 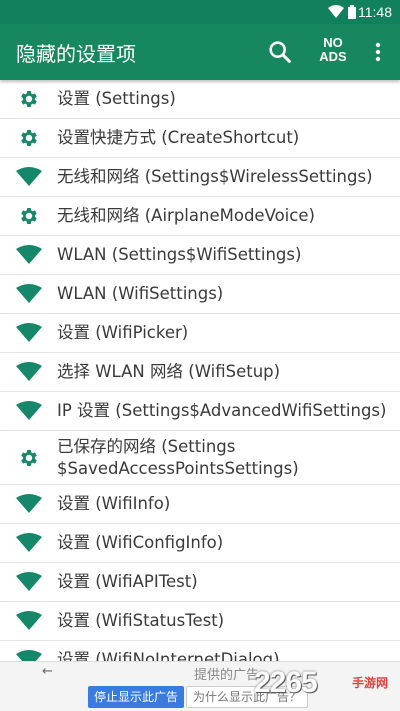 I want to click on list-item-label: 无线和网络 (AirplaneModeVoice), so click(x=186, y=215).